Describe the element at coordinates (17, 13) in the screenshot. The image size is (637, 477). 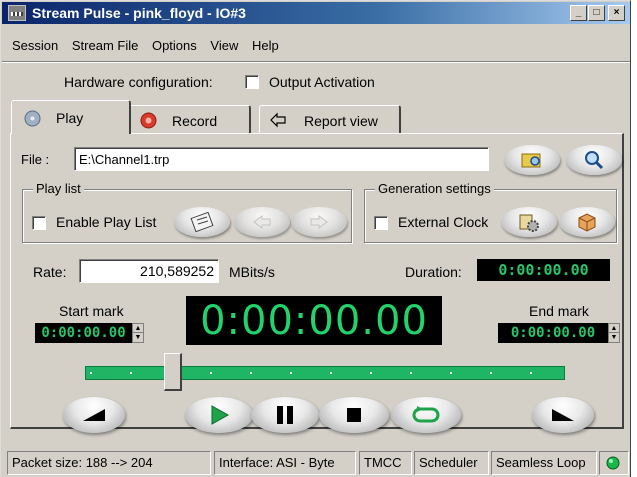
I see `app-icon` at that location.